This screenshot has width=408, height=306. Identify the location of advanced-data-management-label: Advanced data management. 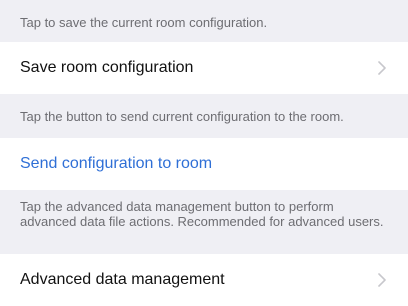
(122, 279).